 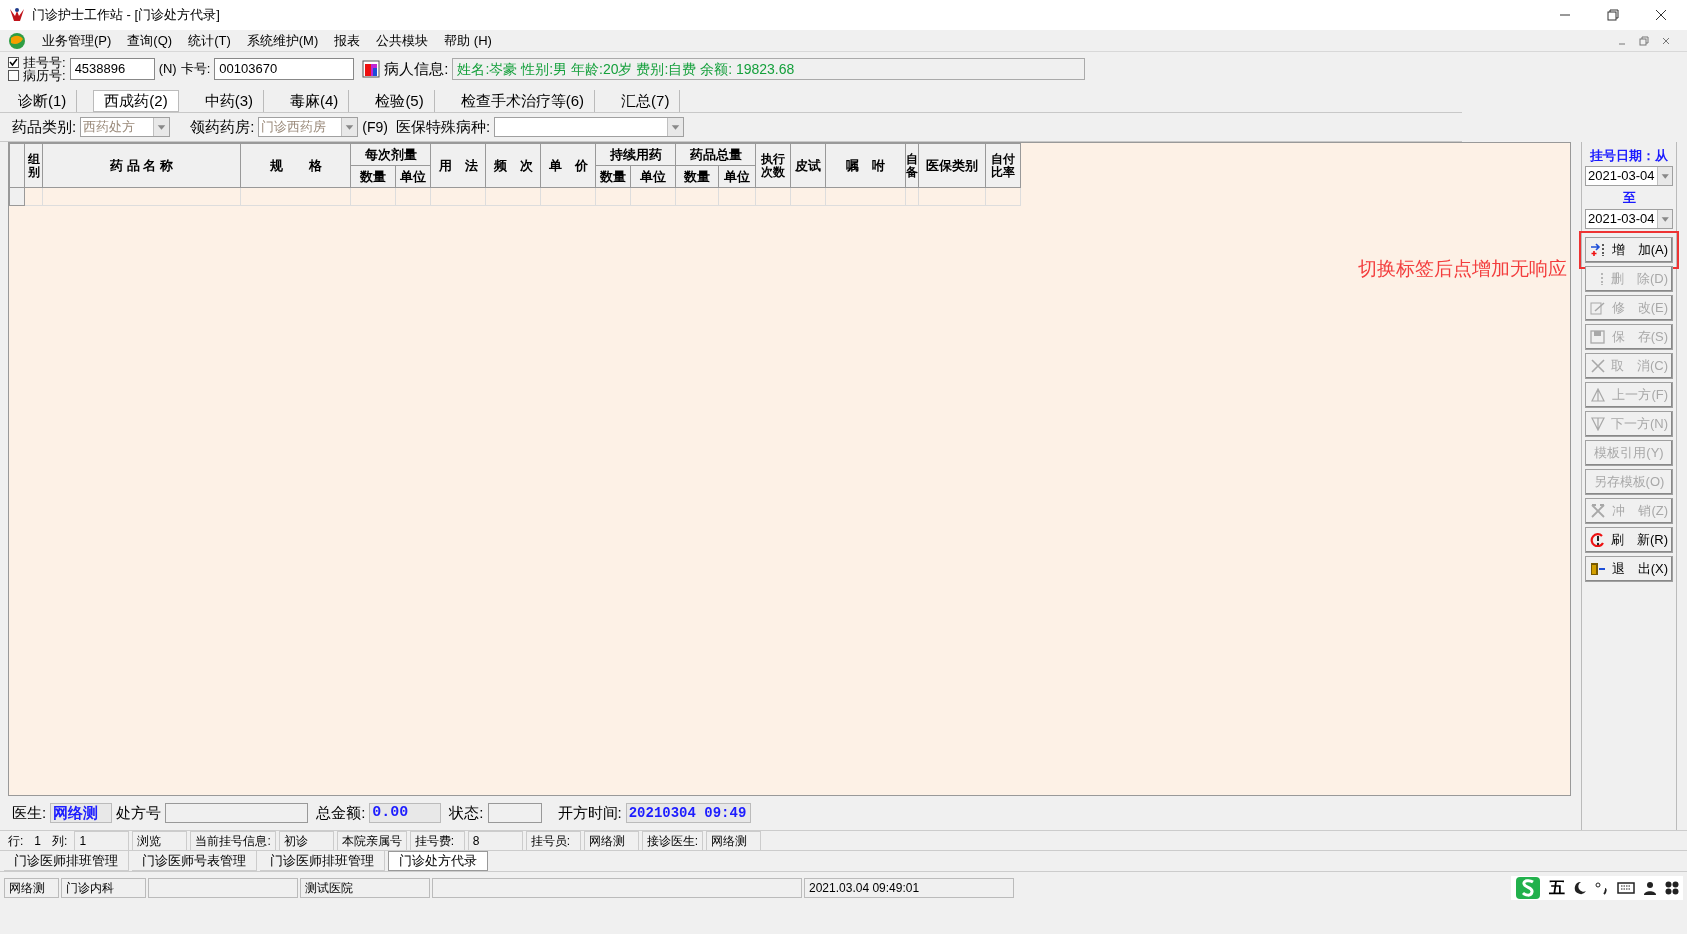 I want to click on date-to-dropdown: 2021-03-04, so click(x=1629, y=219).